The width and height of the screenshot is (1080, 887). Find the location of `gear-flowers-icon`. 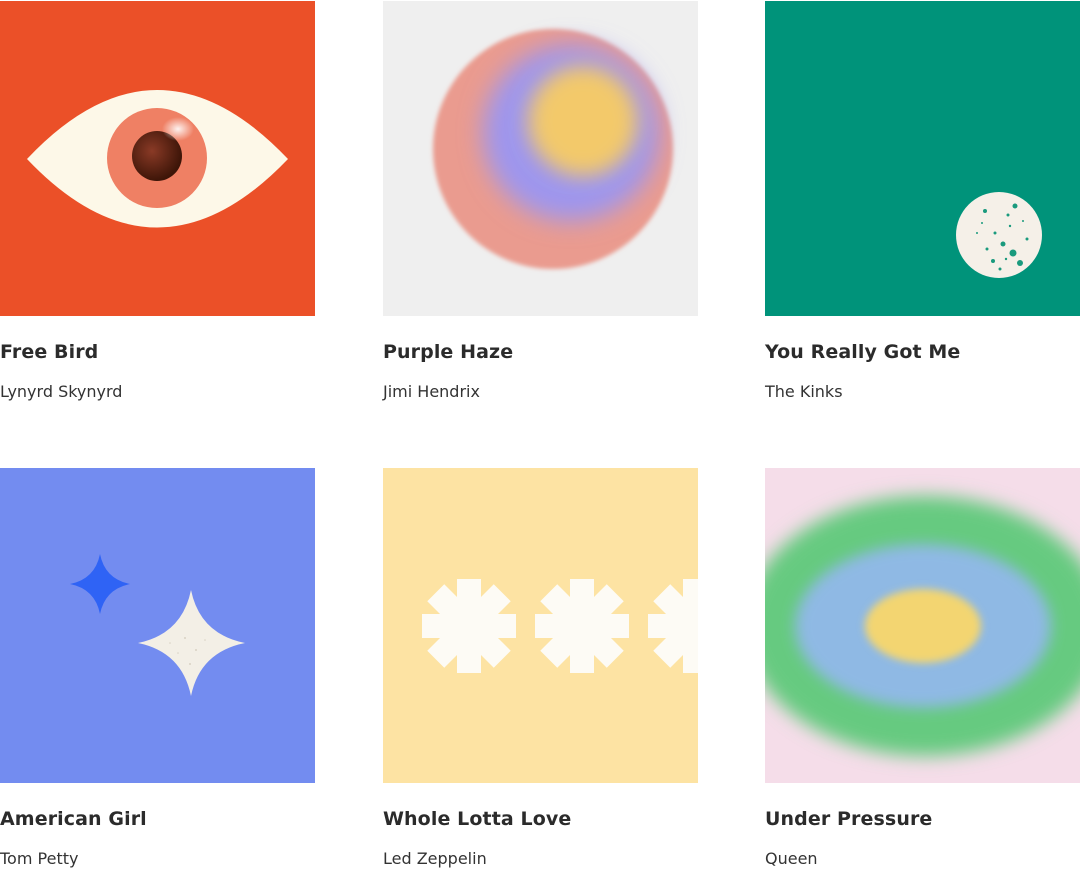

gear-flowers-icon is located at coordinates (540, 625).